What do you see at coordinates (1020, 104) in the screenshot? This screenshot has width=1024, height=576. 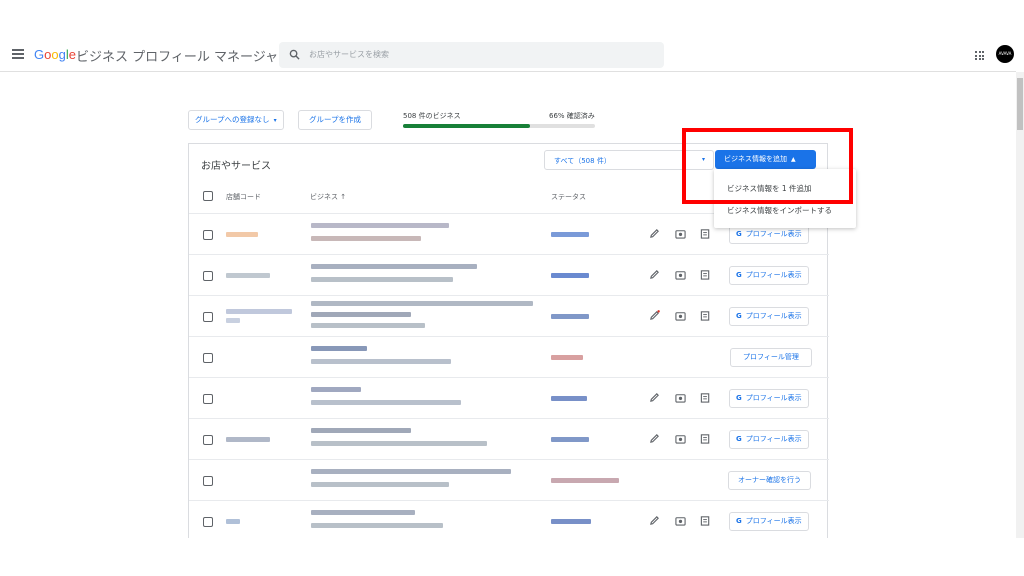 I see `scrollbar-thumb` at bounding box center [1020, 104].